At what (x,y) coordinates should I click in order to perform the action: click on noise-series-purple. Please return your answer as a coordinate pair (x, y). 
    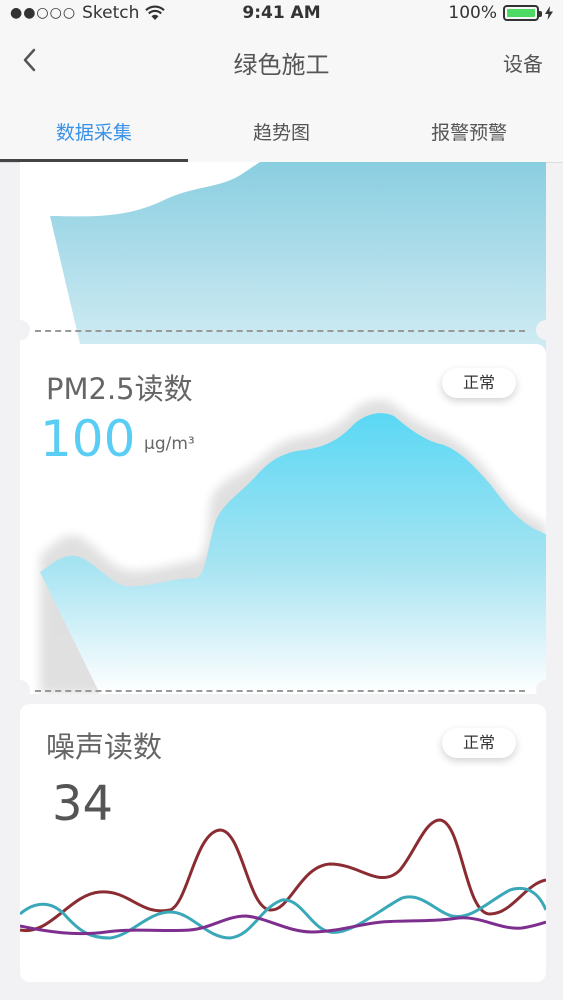
    Looking at the image, I should click on (283, 925).